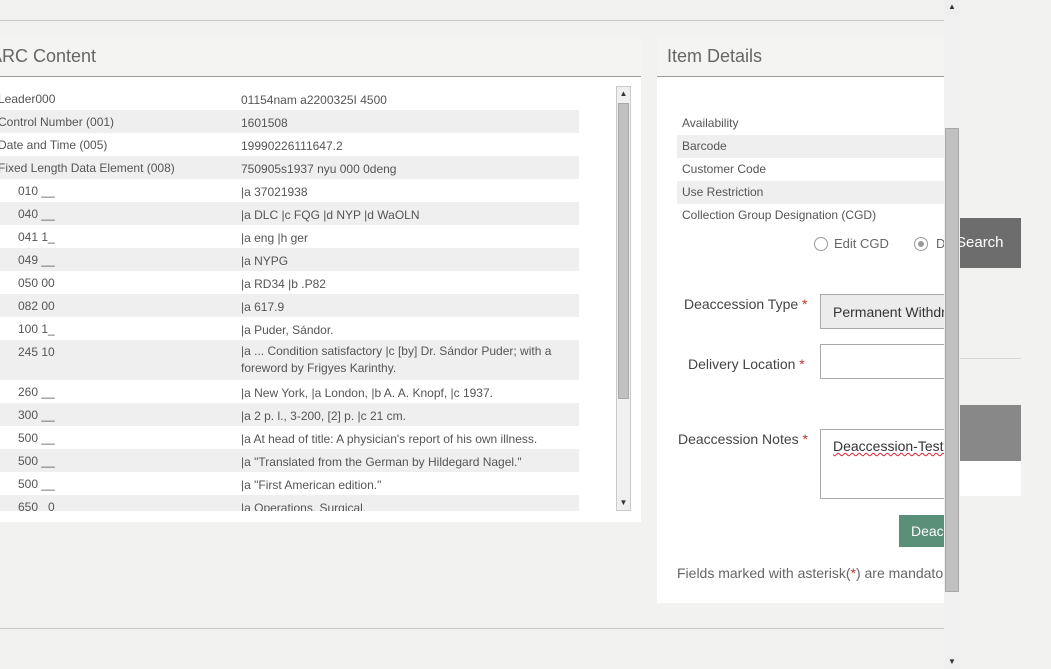  What do you see at coordinates (330, 215) in the screenshot?
I see `marc-value: |a DLC |c FQG |d NYP |d WaOLN` at bounding box center [330, 215].